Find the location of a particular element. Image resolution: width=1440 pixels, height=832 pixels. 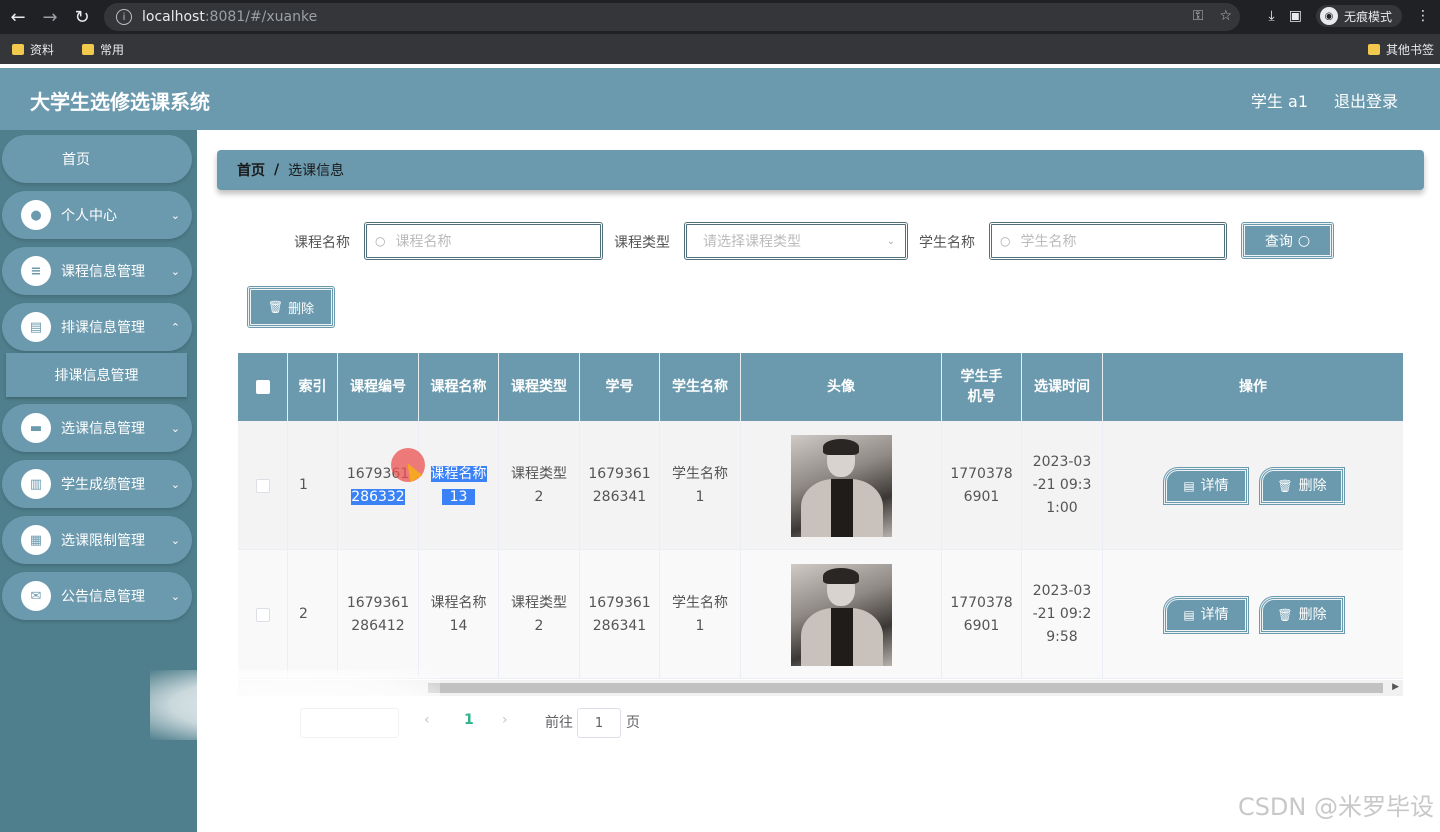

address-bar: i localhost:8081/#/xuanke ⚿ ☆ is located at coordinates (672, 17).